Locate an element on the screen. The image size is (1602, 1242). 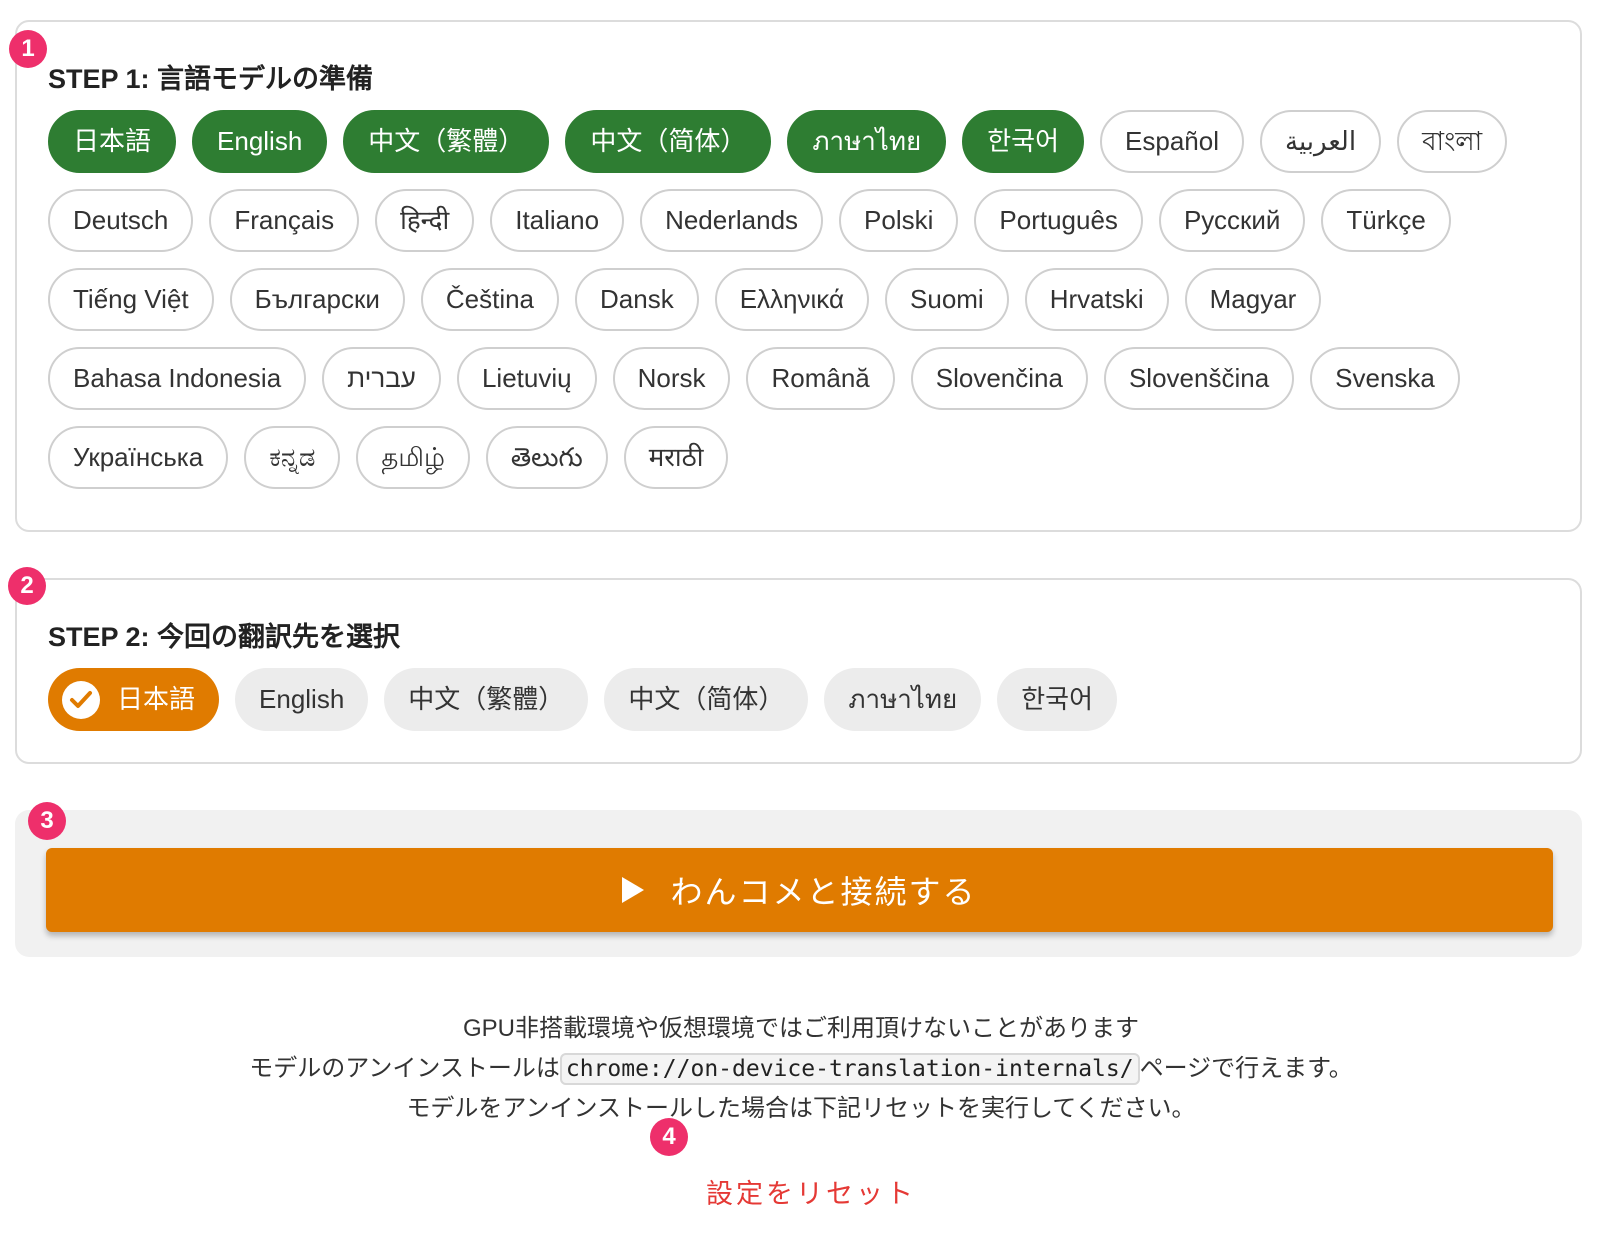
target-language-label: English is located at coordinates (302, 699).